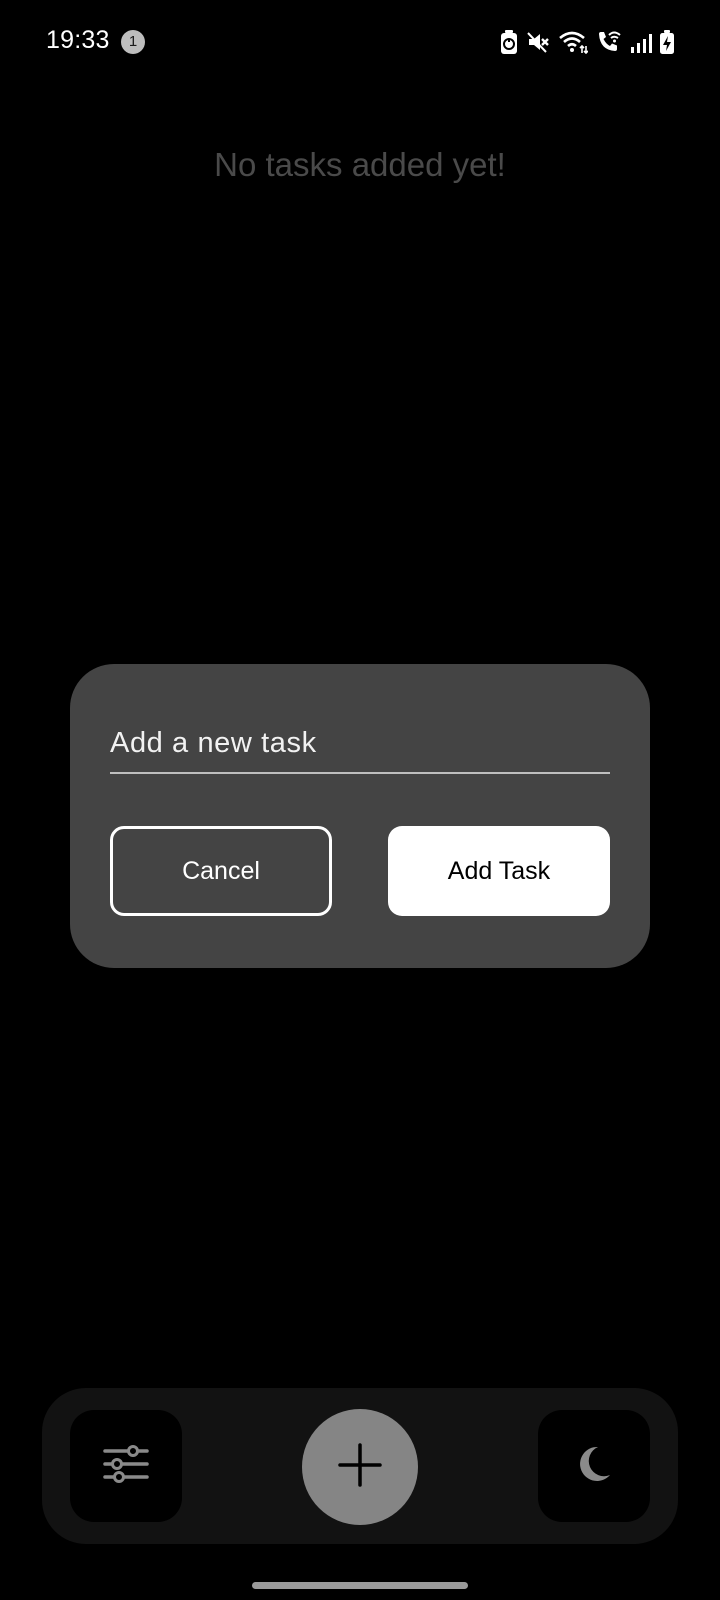  I want to click on moon-icon, so click(594, 1466).